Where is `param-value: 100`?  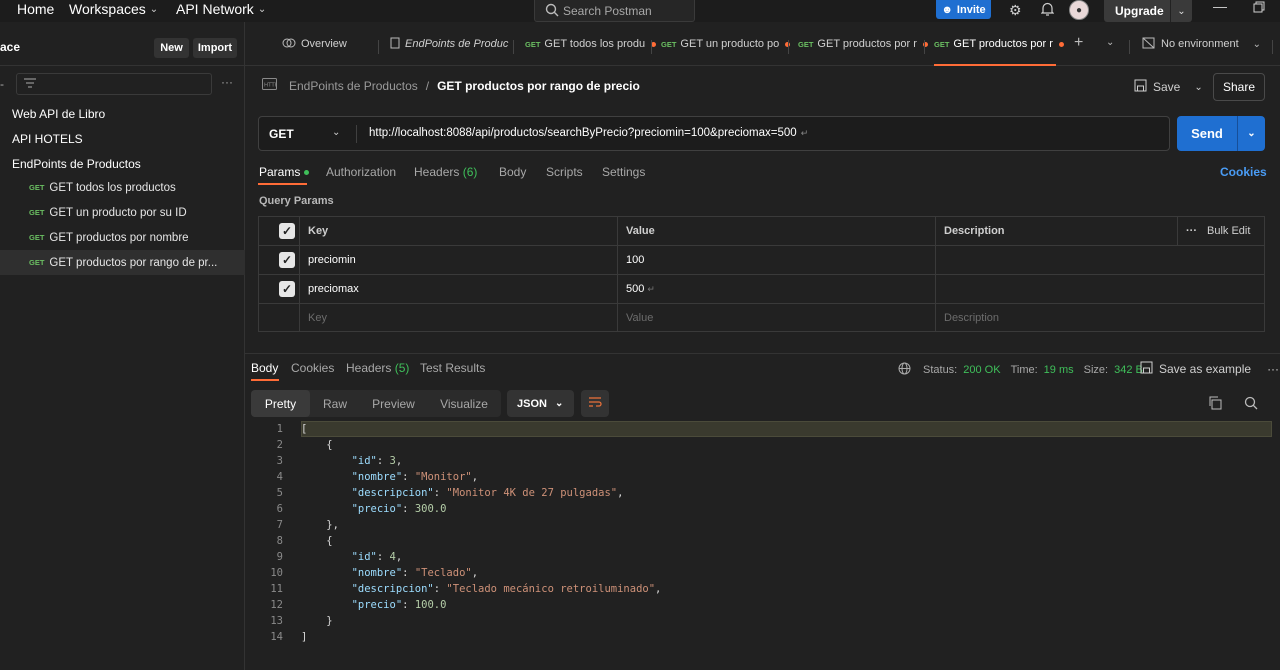
param-value: 100 is located at coordinates (776, 260).